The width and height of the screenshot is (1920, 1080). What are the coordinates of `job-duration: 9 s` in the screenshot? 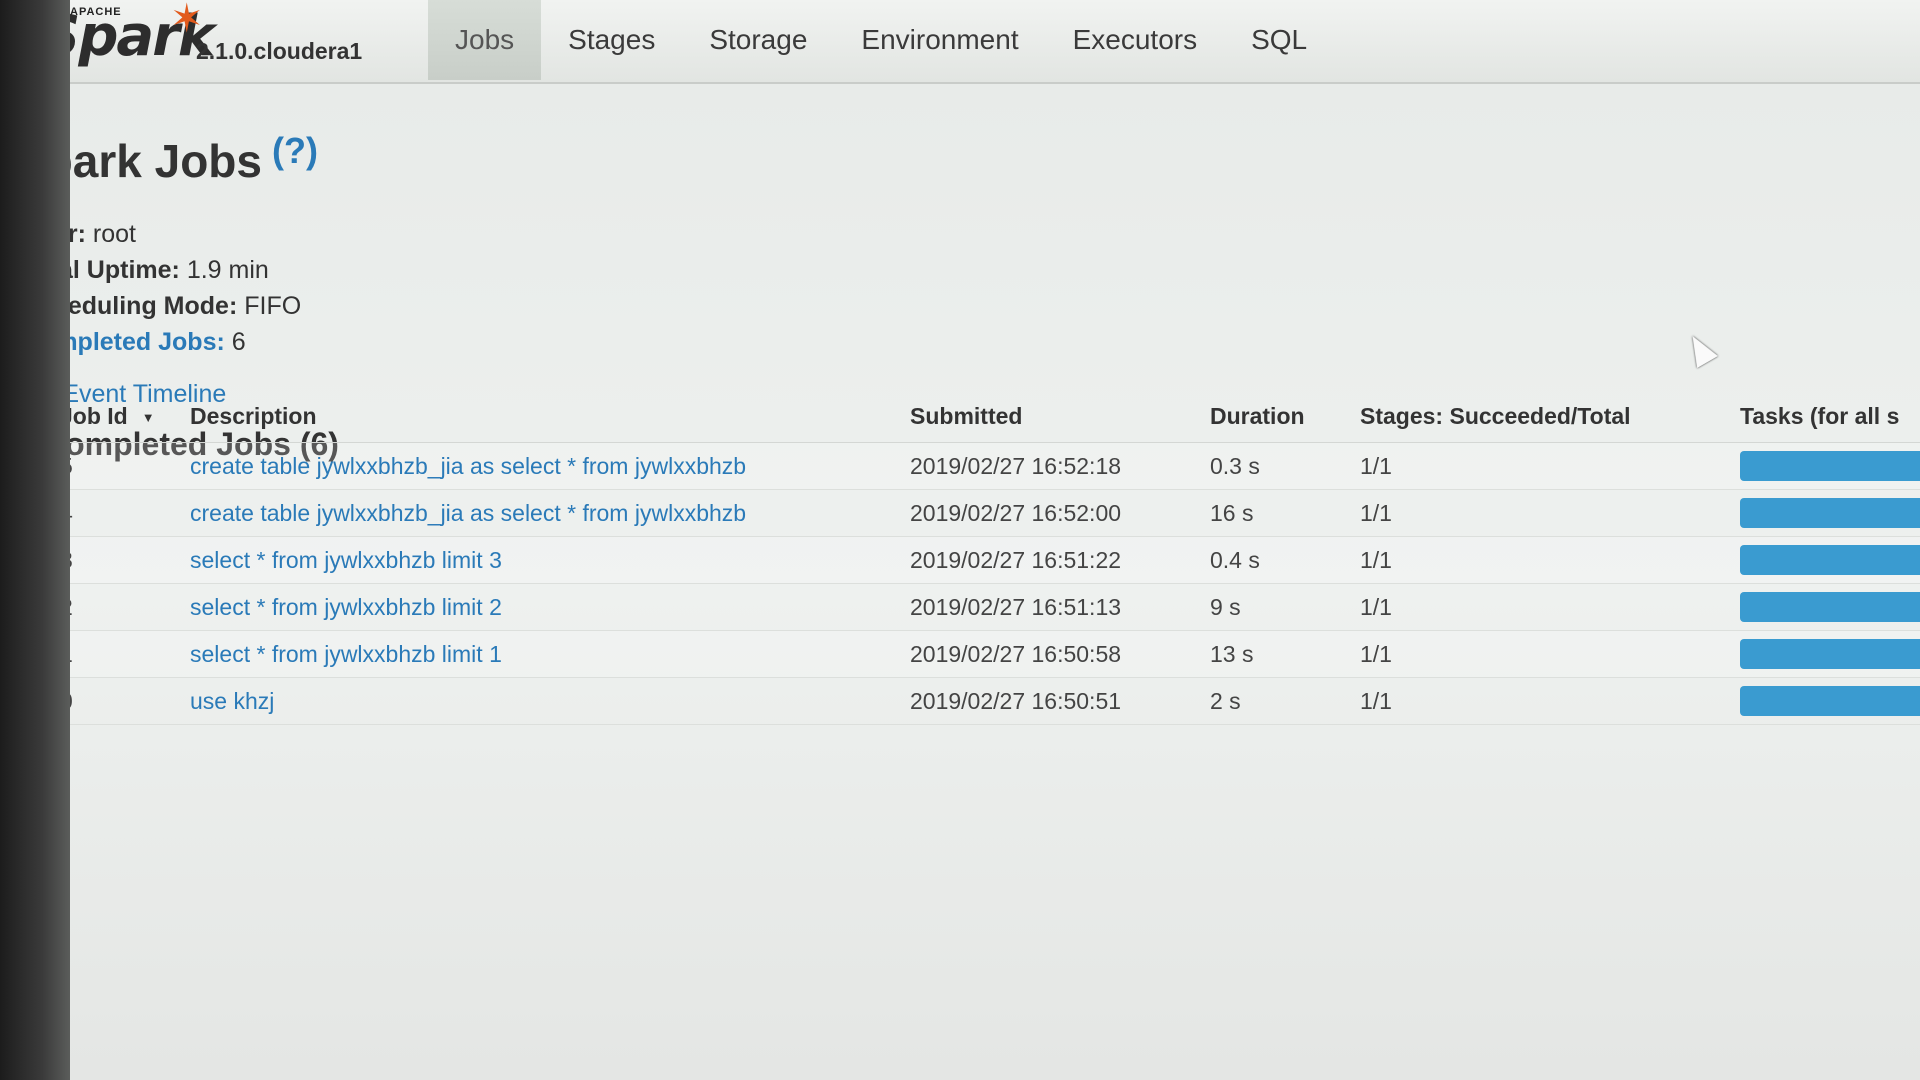 It's located at (1225, 606).